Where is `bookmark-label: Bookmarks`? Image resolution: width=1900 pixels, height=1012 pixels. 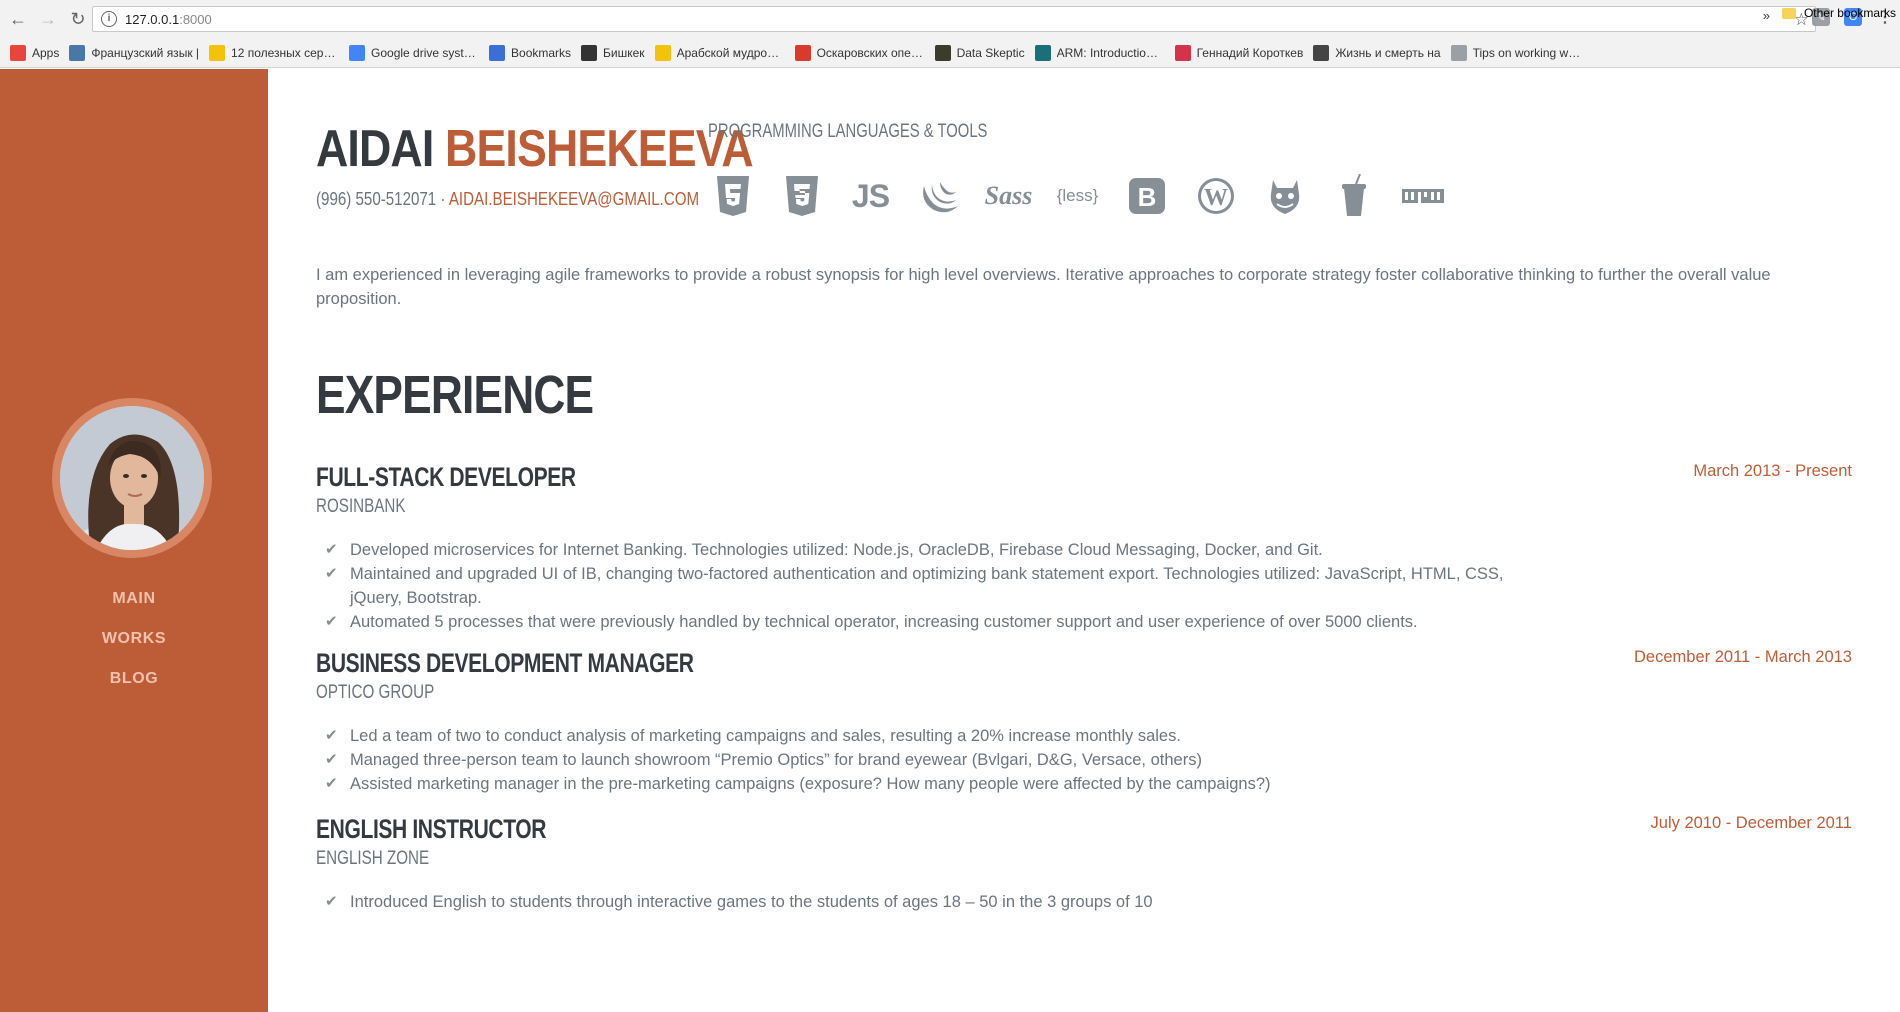
bookmark-label: Bookmarks is located at coordinates (541, 53).